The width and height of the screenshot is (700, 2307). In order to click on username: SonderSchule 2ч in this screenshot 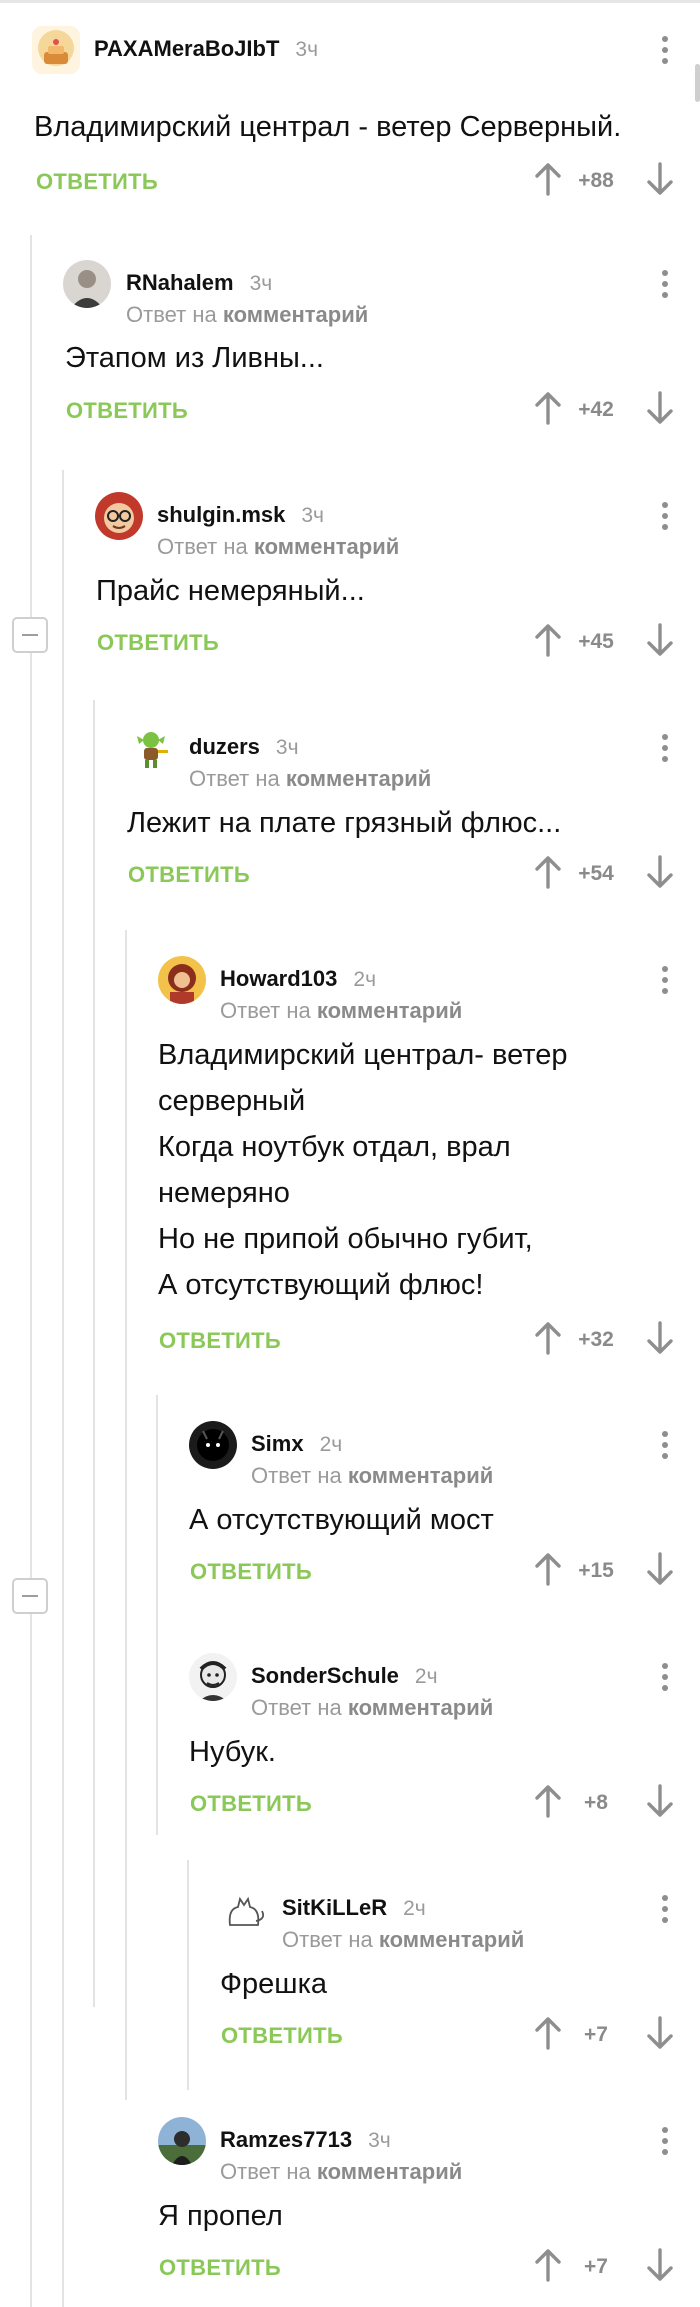, I will do `click(344, 1676)`.